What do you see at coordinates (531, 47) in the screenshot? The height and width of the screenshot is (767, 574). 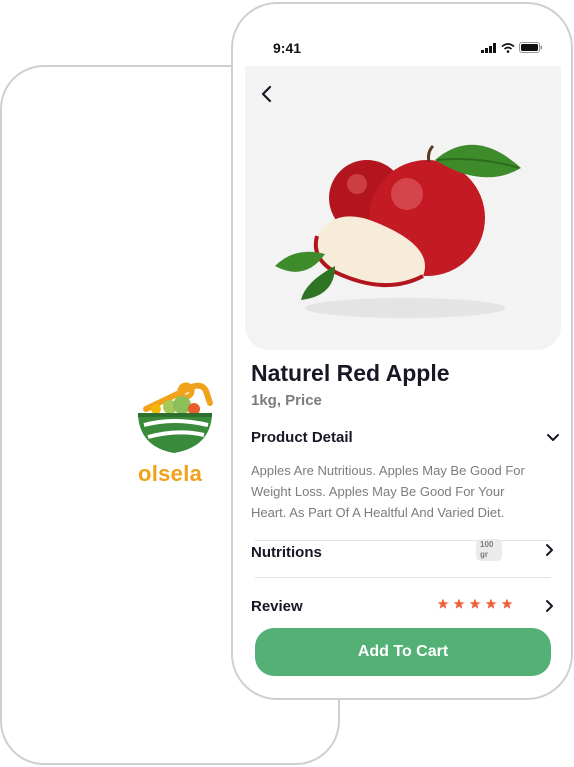 I see `battery-icon` at bounding box center [531, 47].